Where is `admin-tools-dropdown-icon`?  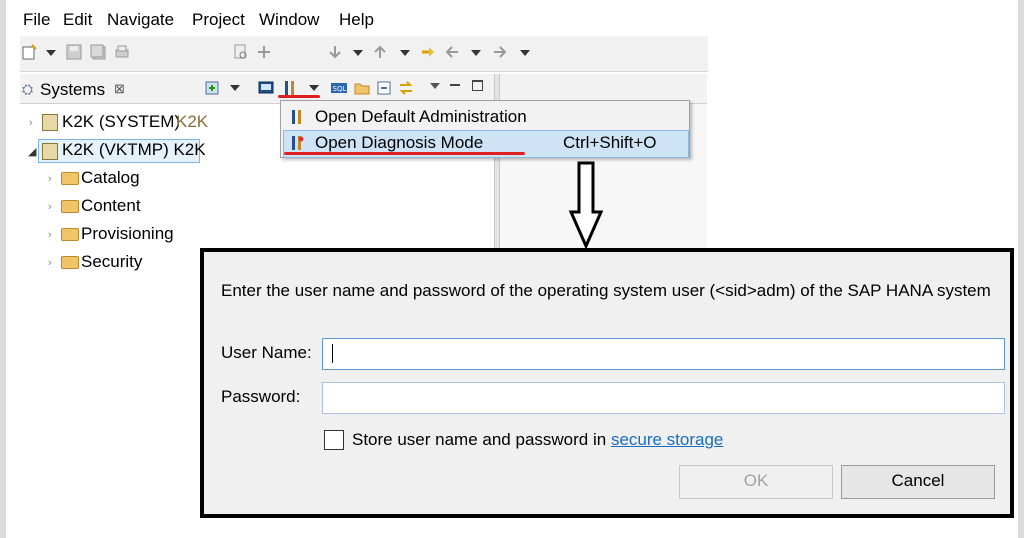 admin-tools-dropdown-icon is located at coordinates (314, 88).